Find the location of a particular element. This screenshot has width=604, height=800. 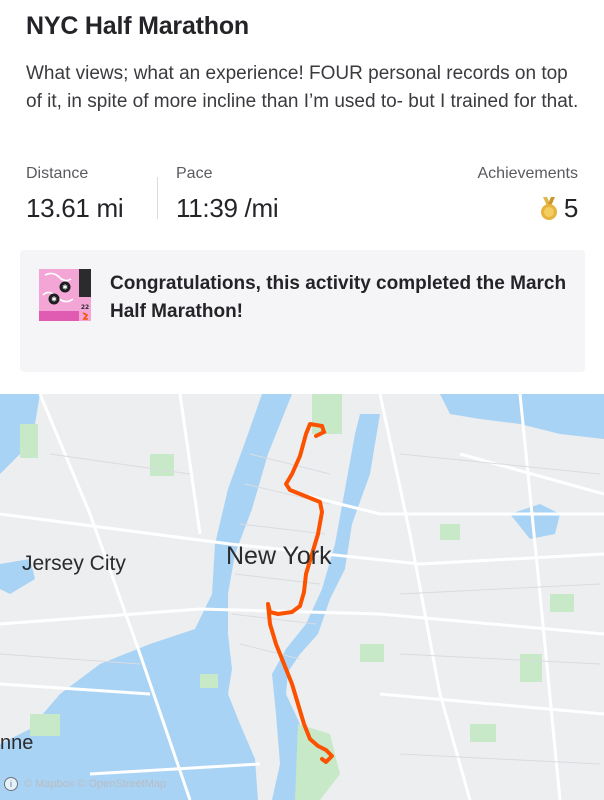

stat-divider is located at coordinates (157, 198).